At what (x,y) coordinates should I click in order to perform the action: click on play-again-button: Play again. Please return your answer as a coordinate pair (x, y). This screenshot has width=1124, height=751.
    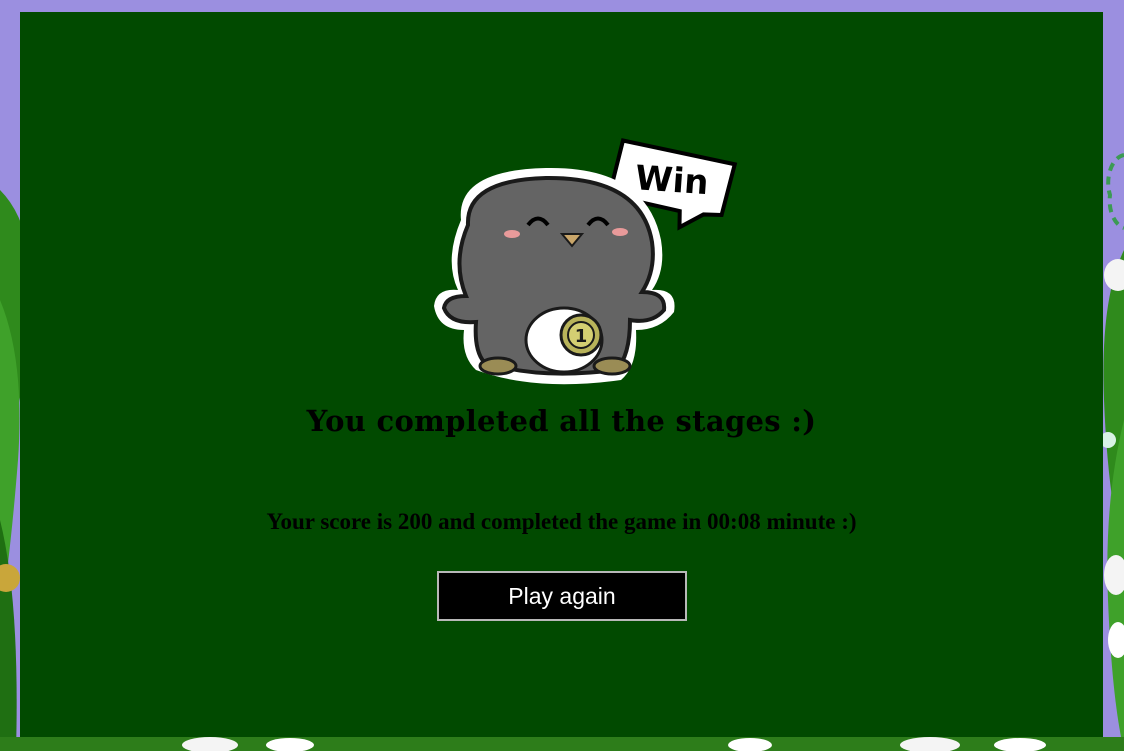
    Looking at the image, I should click on (562, 596).